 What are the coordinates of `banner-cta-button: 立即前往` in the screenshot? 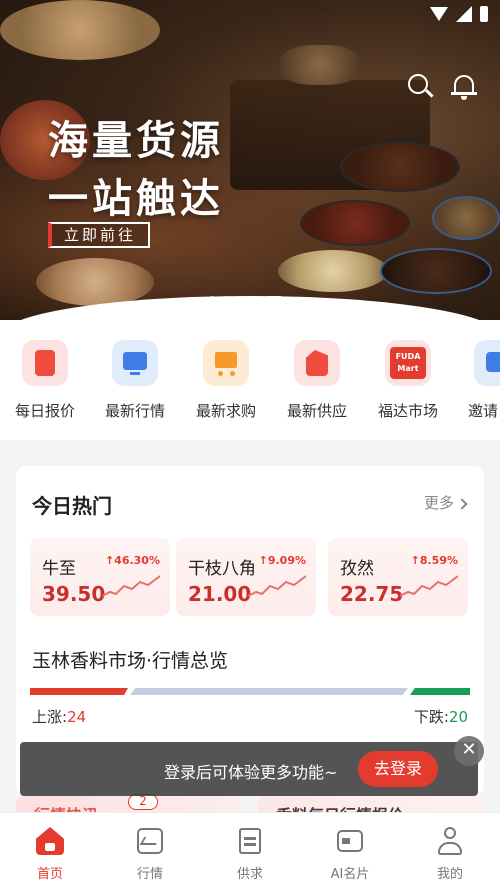 It's located at (99, 235).